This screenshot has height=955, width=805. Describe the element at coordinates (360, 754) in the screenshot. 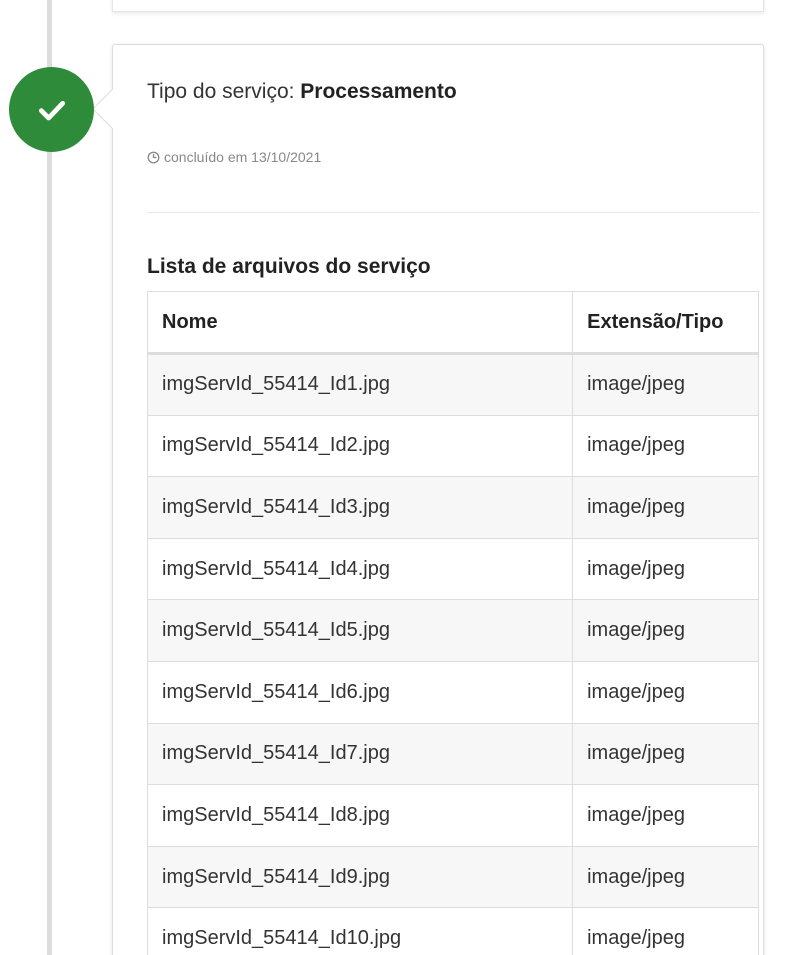

I see `file-name-cell: imgServId_55414_Id7.jpg` at that location.